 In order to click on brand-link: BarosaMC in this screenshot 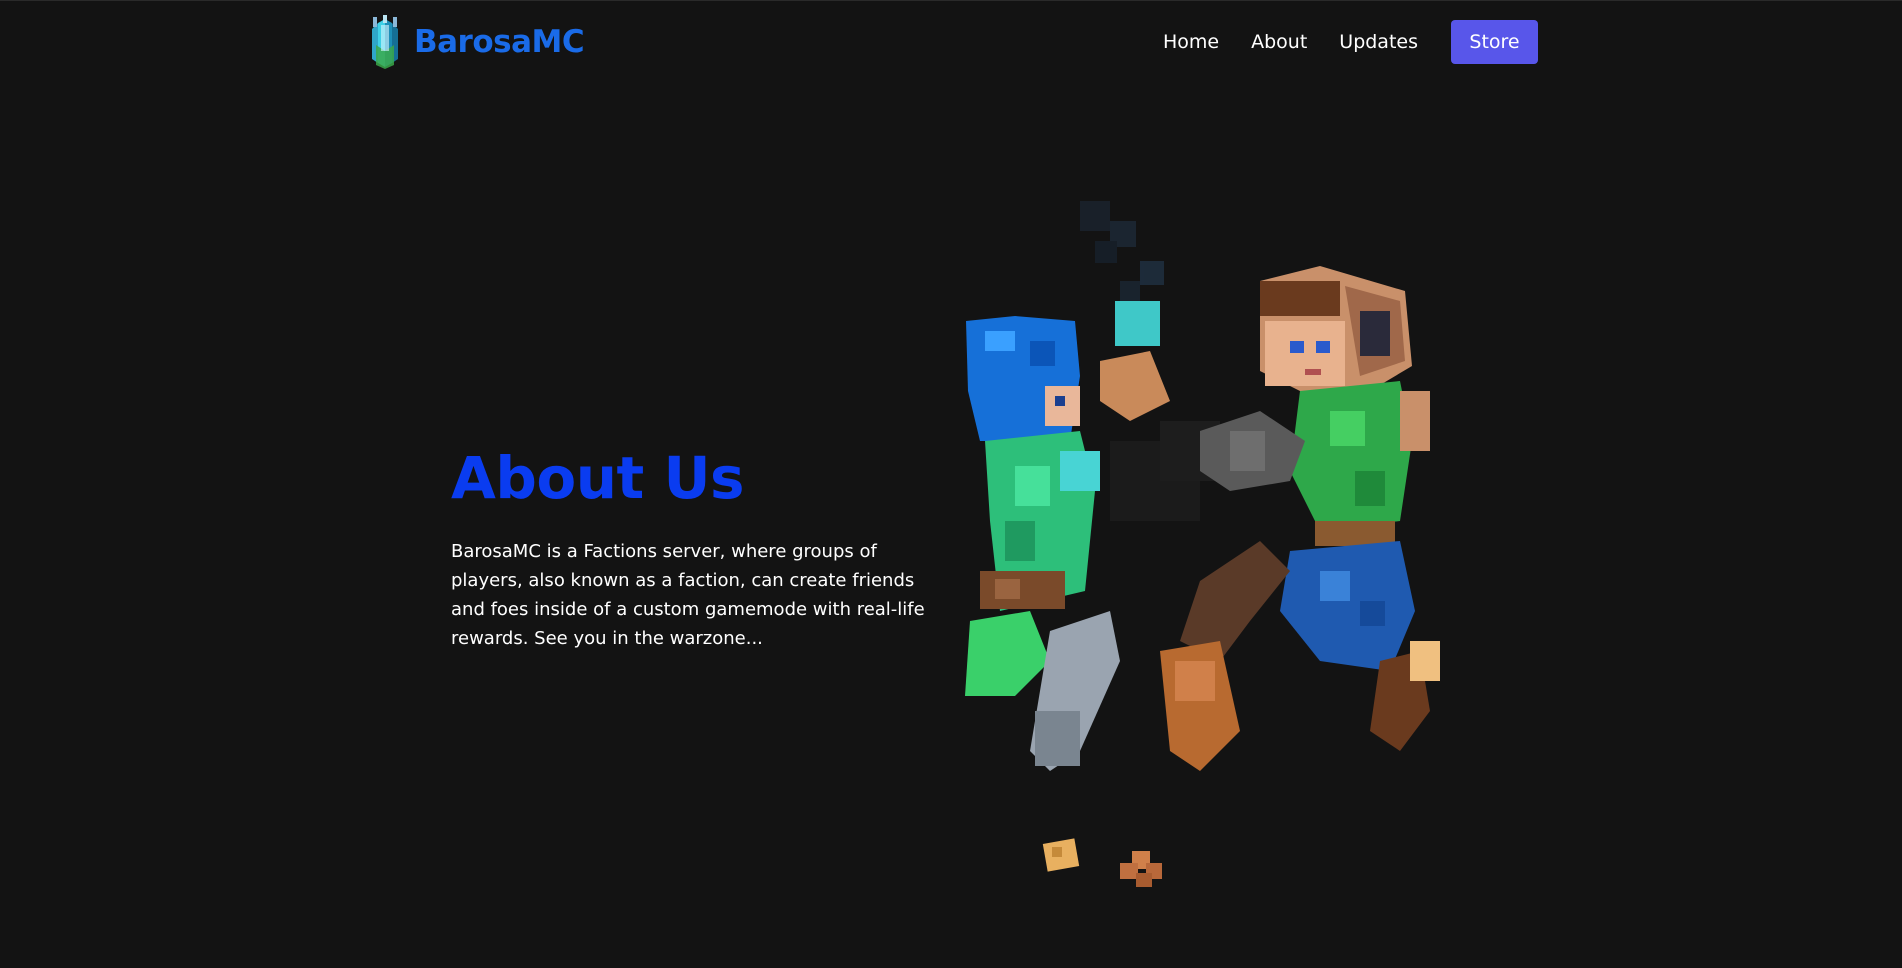, I will do `click(474, 42)`.